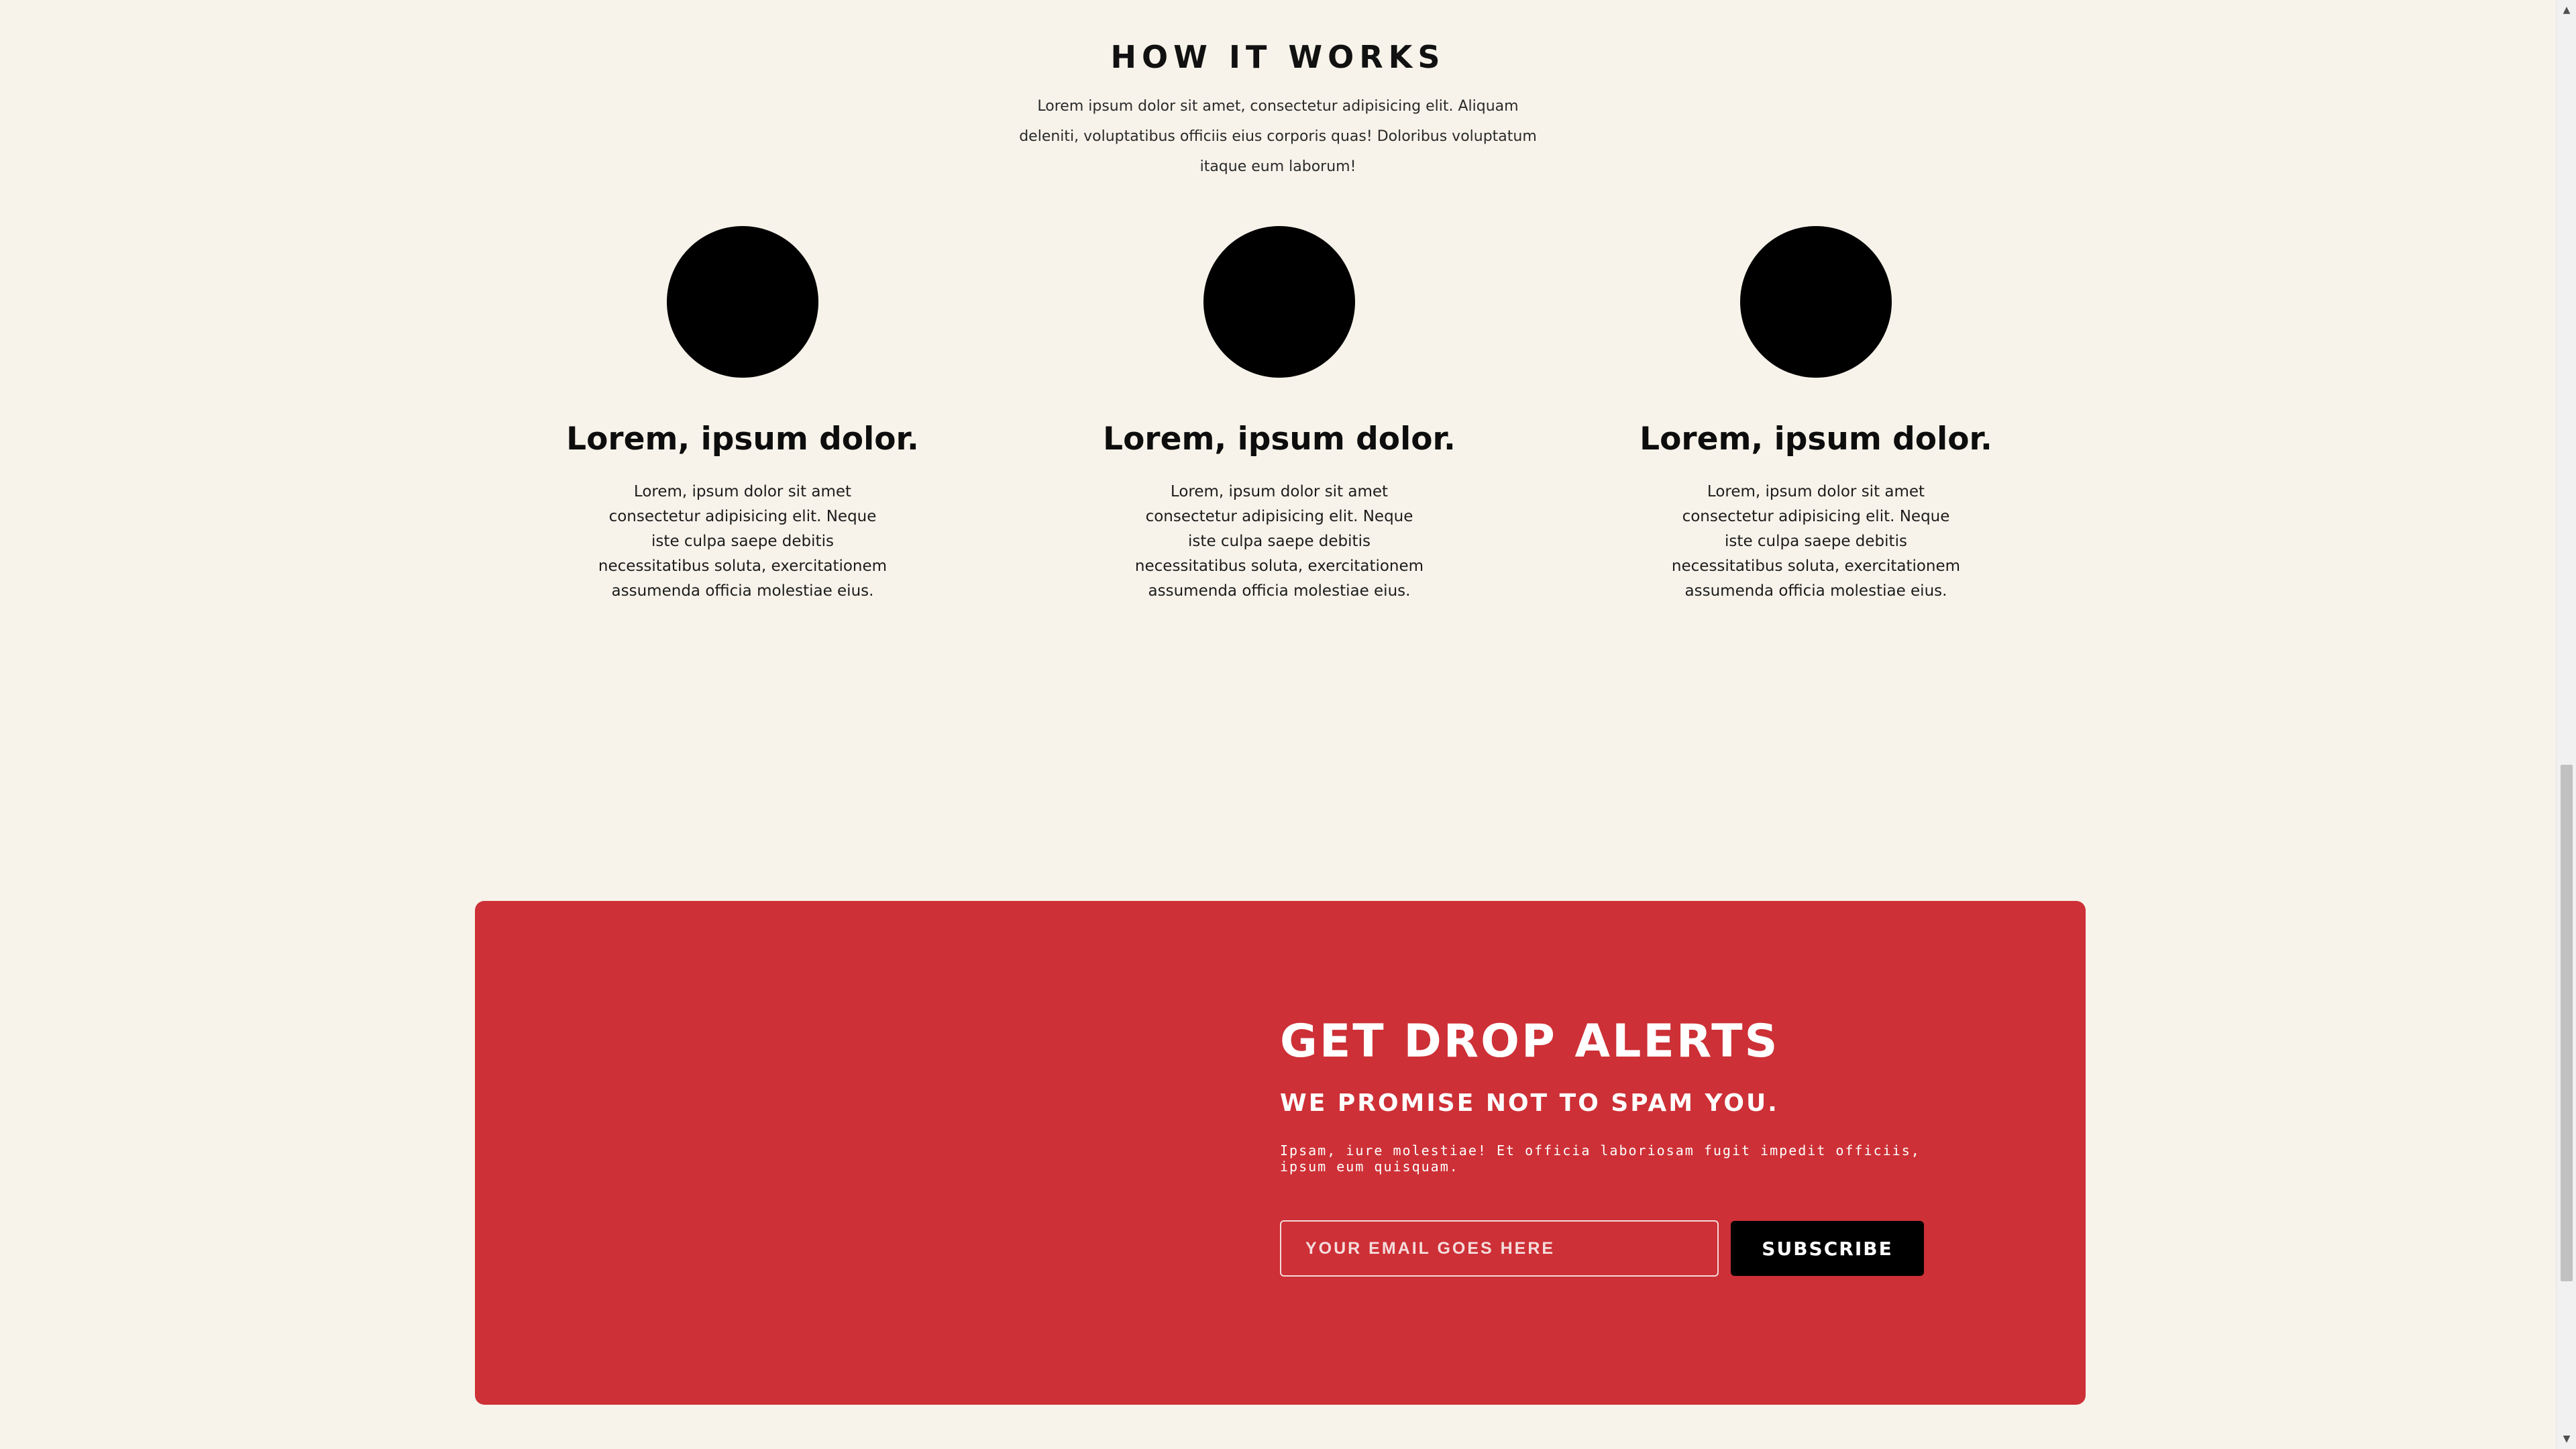 The image size is (2576, 1449). What do you see at coordinates (2567, 1023) in the screenshot?
I see `scrollbar-thumb` at bounding box center [2567, 1023].